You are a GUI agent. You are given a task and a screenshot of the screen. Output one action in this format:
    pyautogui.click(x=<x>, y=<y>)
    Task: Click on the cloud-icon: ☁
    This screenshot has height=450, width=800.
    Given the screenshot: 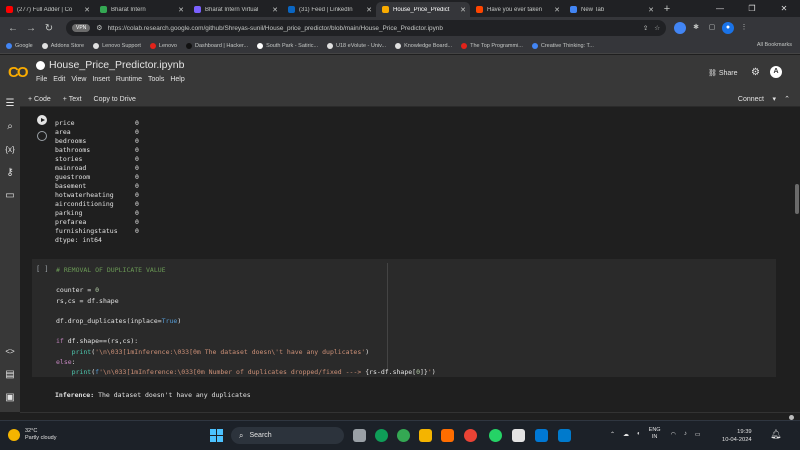 What is the action you would take?
    pyautogui.click(x=626, y=434)
    